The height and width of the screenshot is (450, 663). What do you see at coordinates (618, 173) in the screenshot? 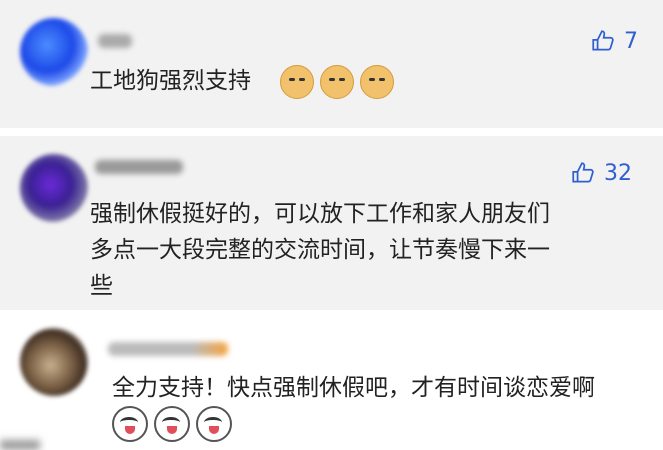
I see `like-count: 32` at bounding box center [618, 173].